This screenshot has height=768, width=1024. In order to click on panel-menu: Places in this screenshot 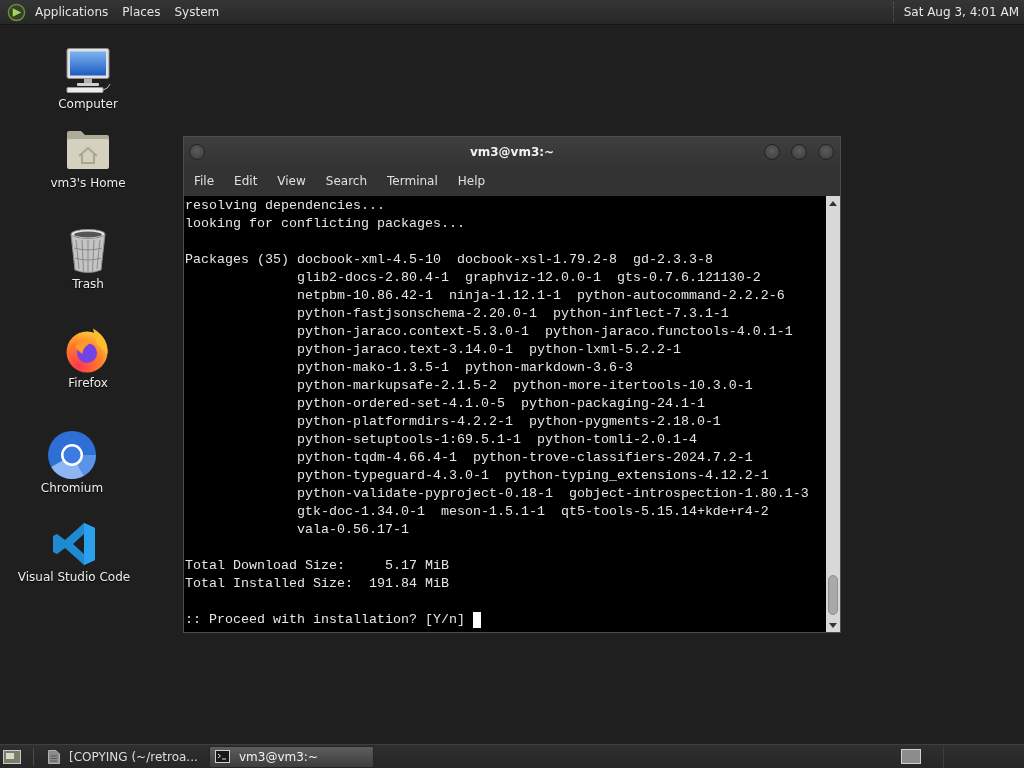, I will do `click(141, 12)`.